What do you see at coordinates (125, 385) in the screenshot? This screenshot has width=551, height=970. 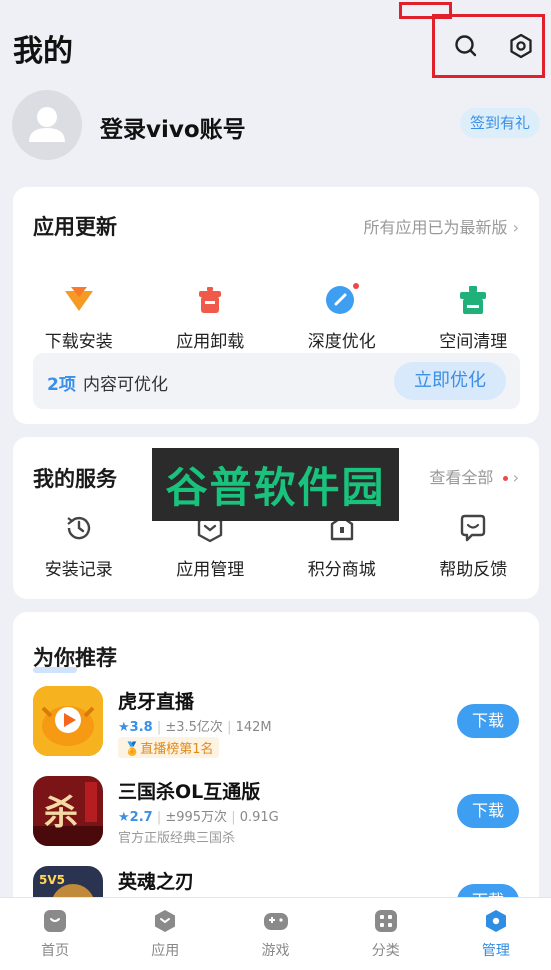 I see `optimize-text: 内容可优化` at bounding box center [125, 385].